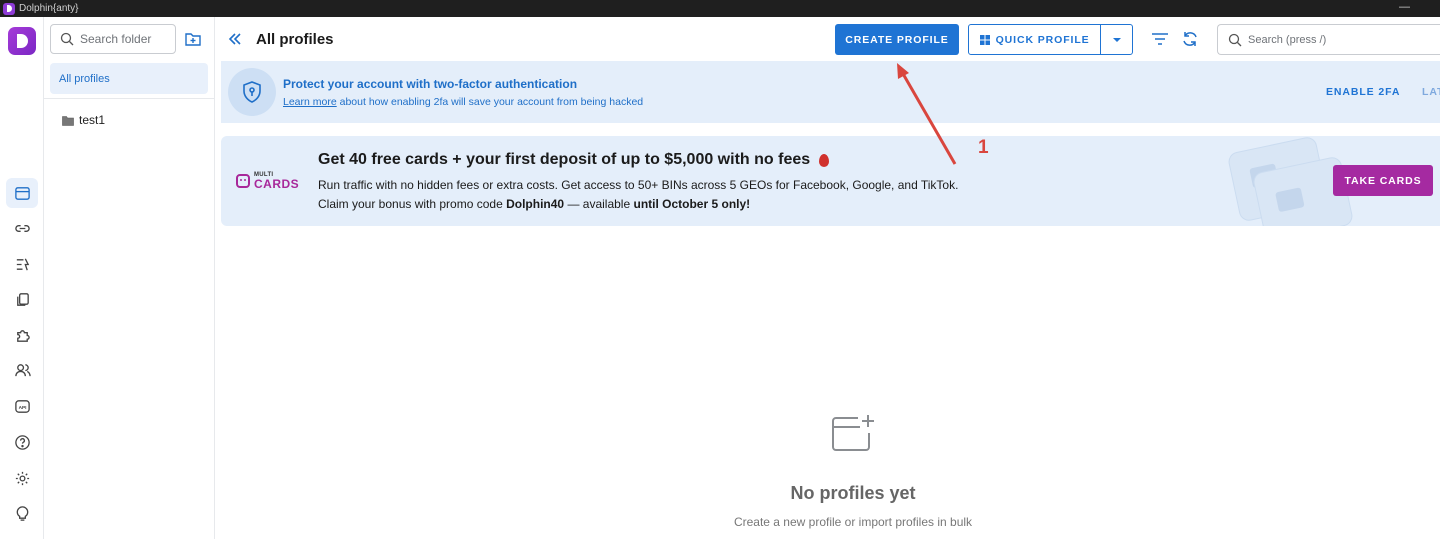 The image size is (1440, 539). What do you see at coordinates (412, 204) in the screenshot?
I see `promo-code-intro: Claim your bonus with promo code` at bounding box center [412, 204].